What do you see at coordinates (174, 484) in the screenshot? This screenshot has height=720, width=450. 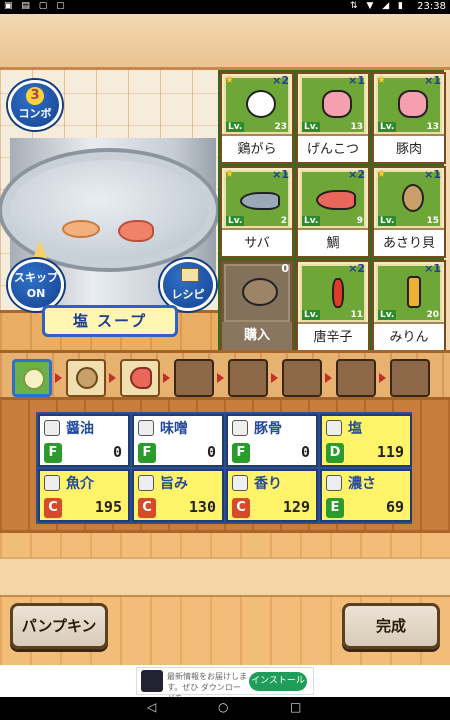 I see `stat-name: 旨み` at bounding box center [174, 484].